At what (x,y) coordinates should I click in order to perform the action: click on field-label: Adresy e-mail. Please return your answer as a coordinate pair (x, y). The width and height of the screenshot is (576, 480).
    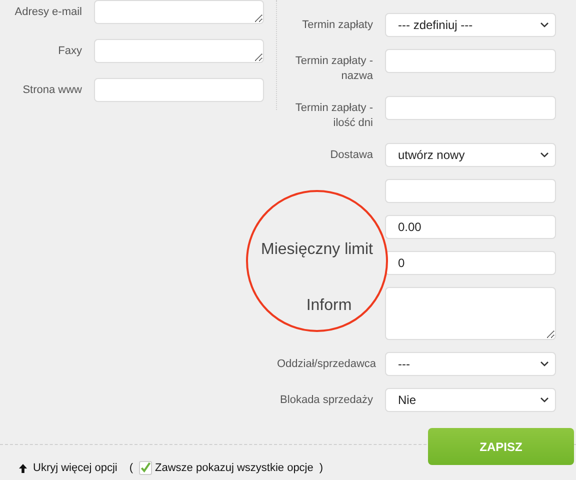
    Looking at the image, I should click on (48, 12).